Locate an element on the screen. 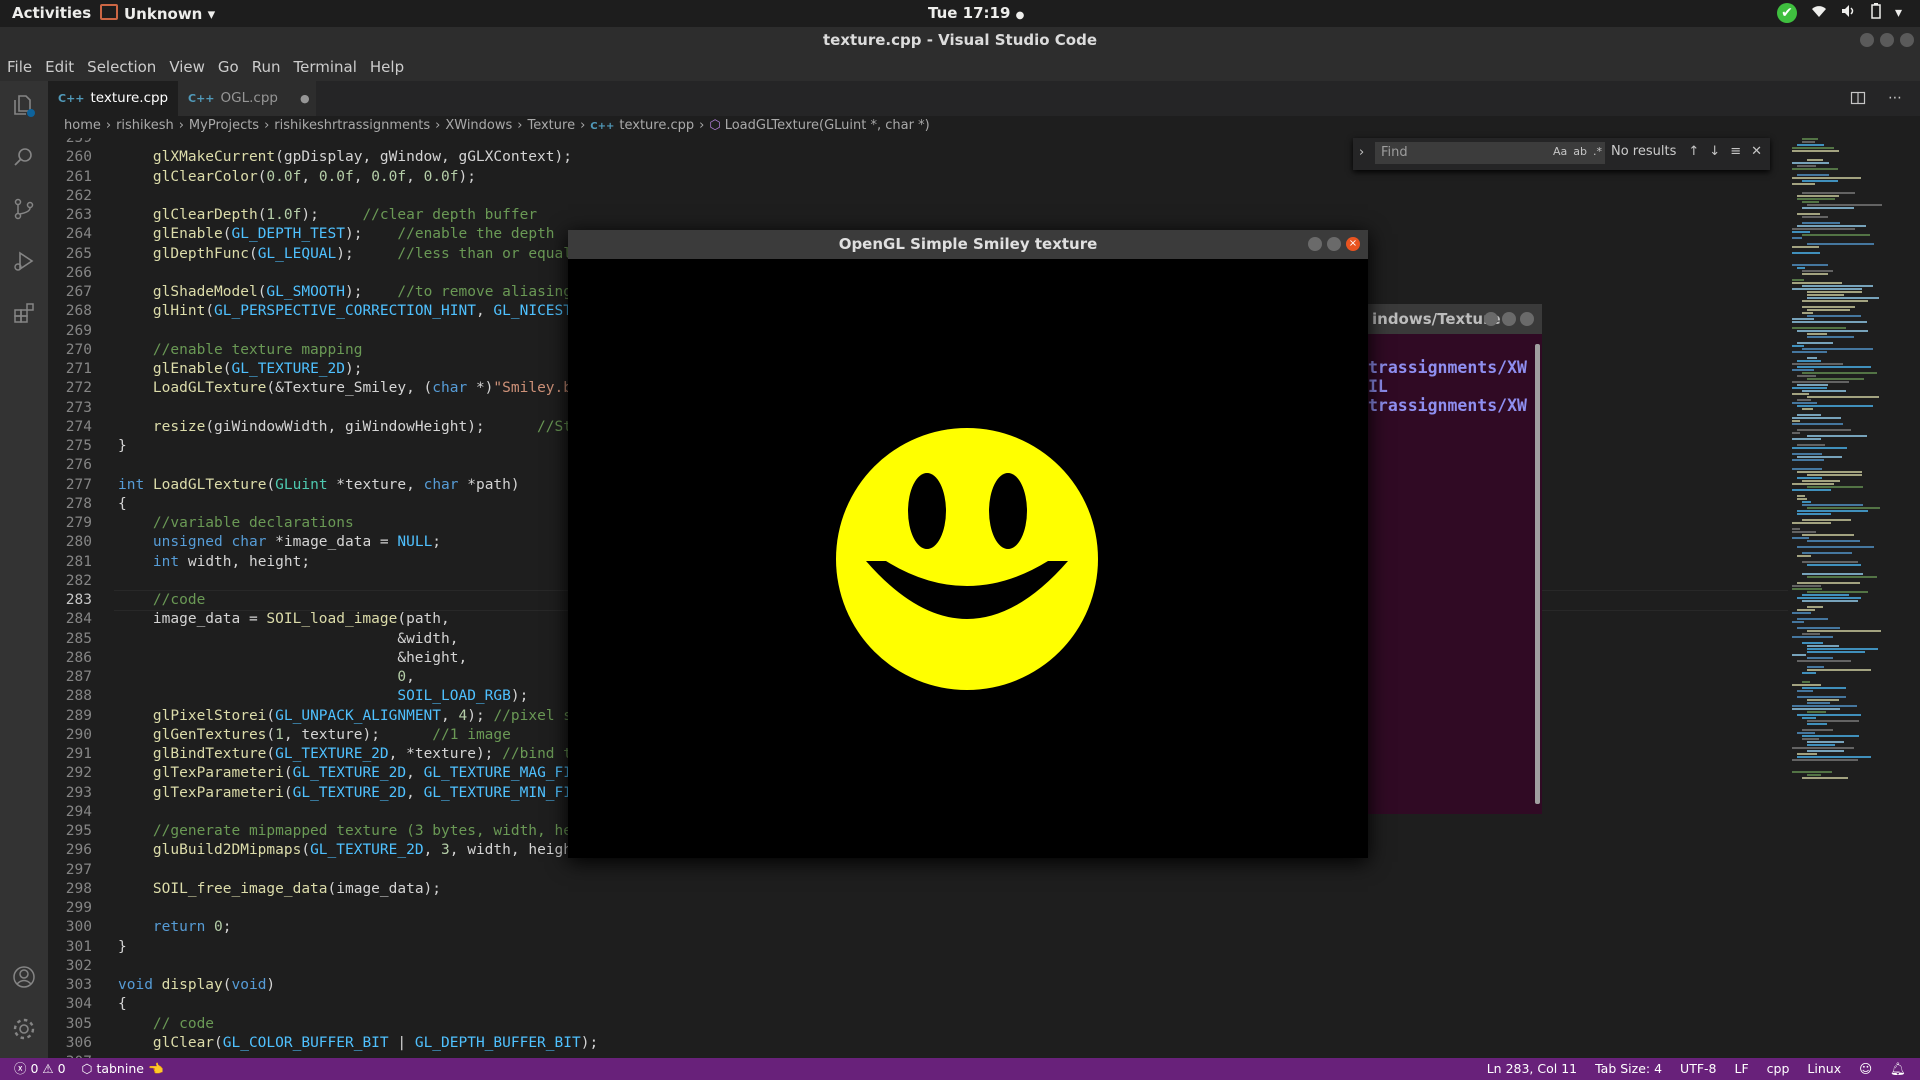  run-debug-icon is located at coordinates (24, 261).